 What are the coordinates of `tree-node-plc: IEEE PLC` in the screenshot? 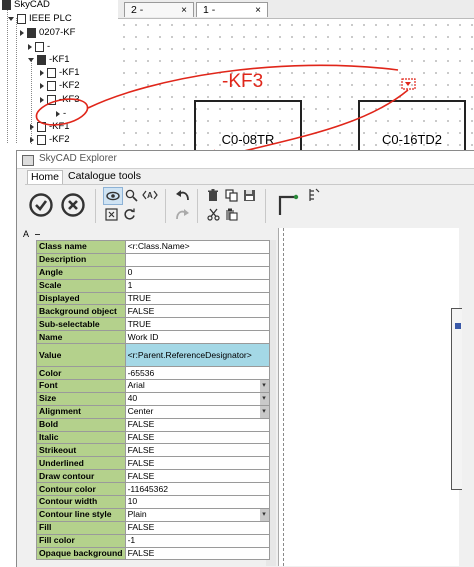 It's located at (40, 18).